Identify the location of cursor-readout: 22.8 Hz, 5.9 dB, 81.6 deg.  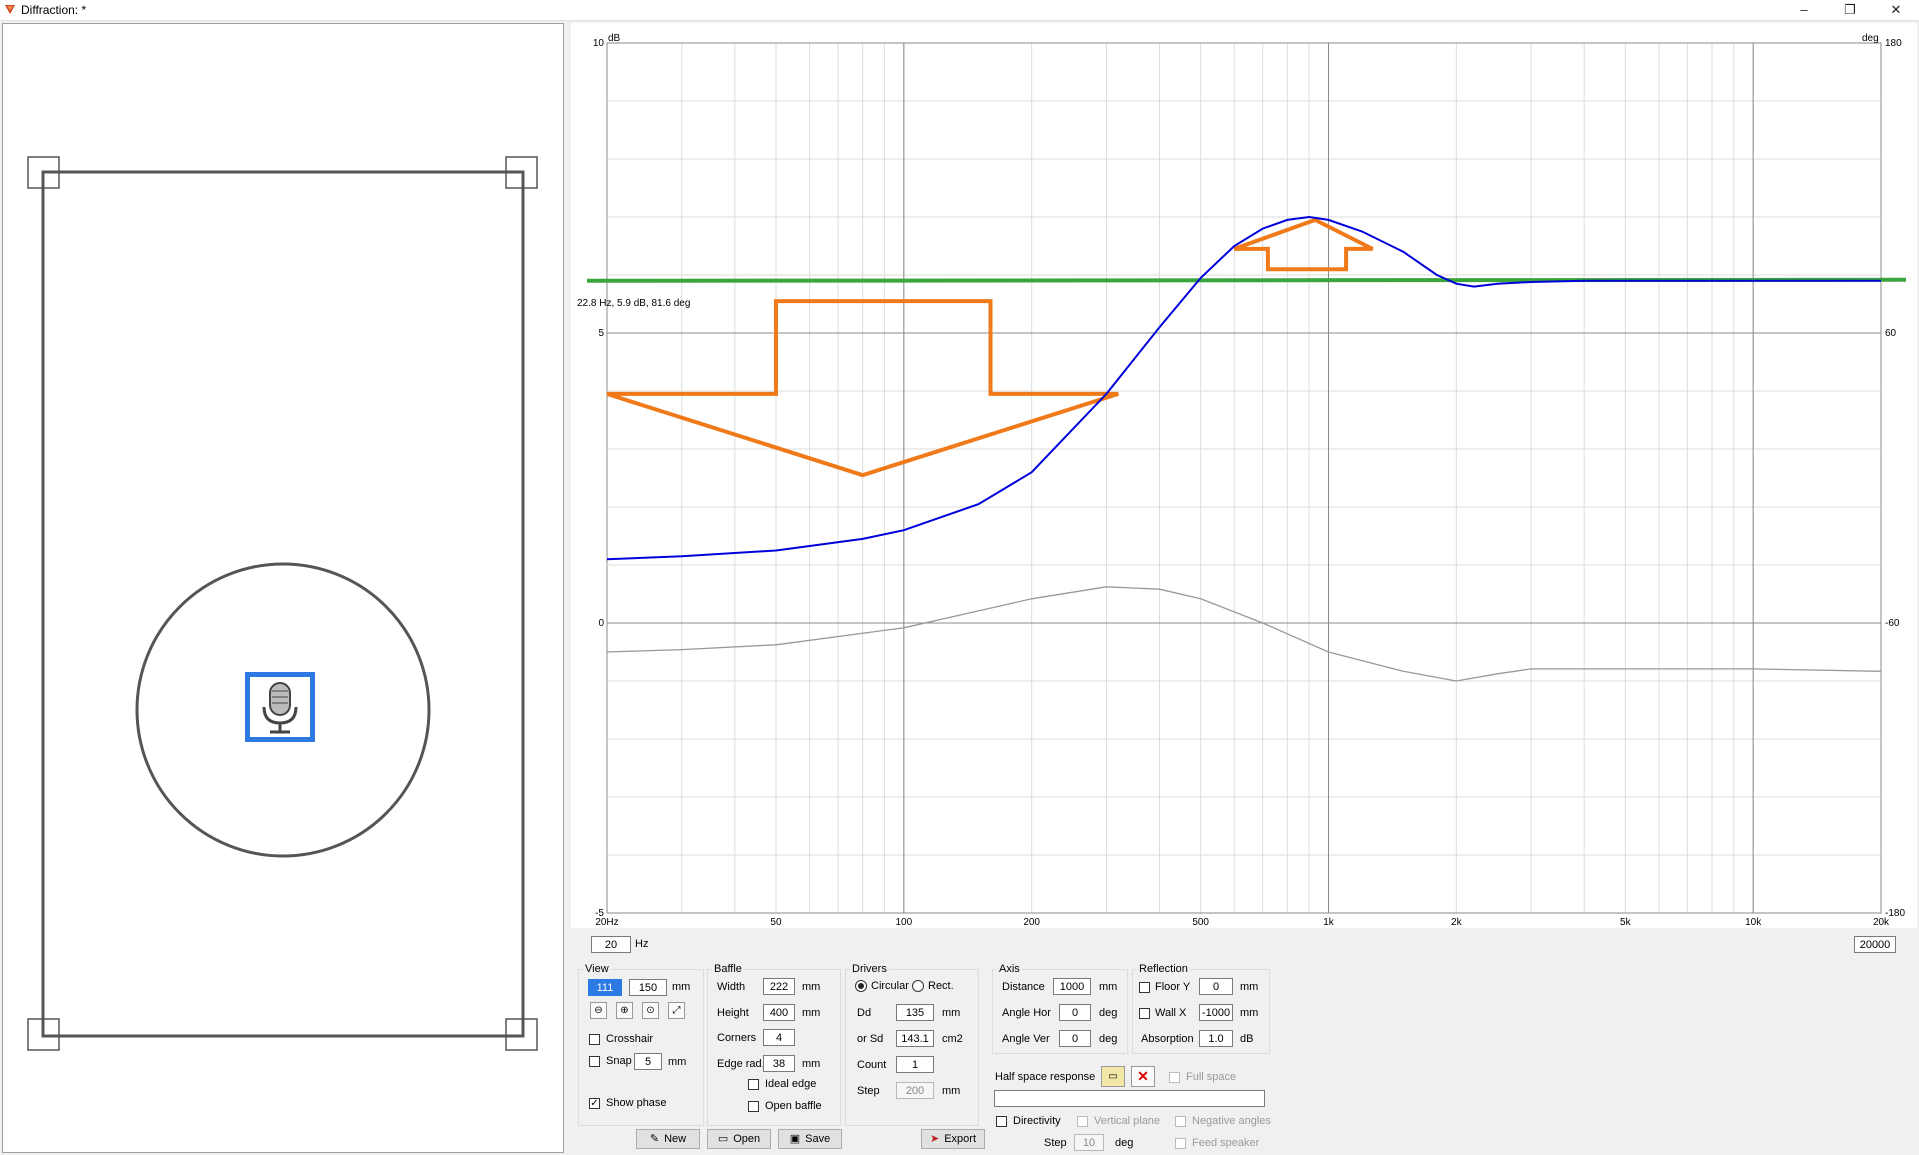
(633, 303).